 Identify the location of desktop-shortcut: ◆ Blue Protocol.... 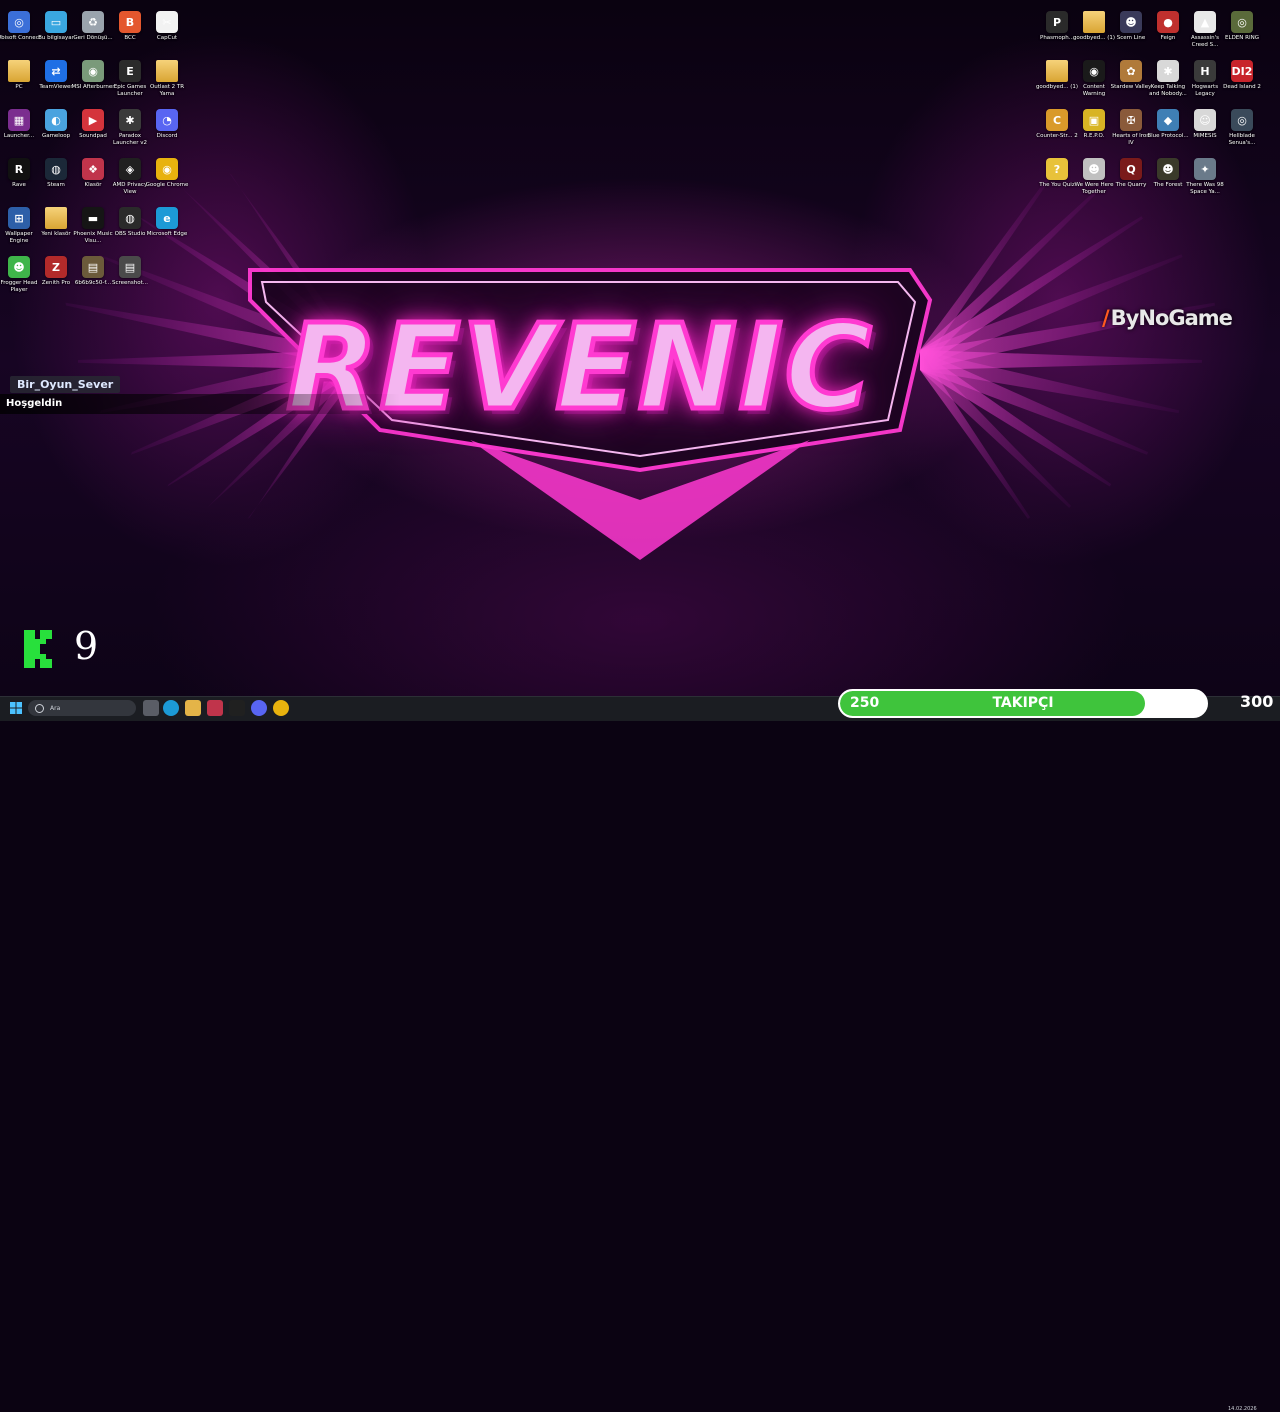
(1168, 124).